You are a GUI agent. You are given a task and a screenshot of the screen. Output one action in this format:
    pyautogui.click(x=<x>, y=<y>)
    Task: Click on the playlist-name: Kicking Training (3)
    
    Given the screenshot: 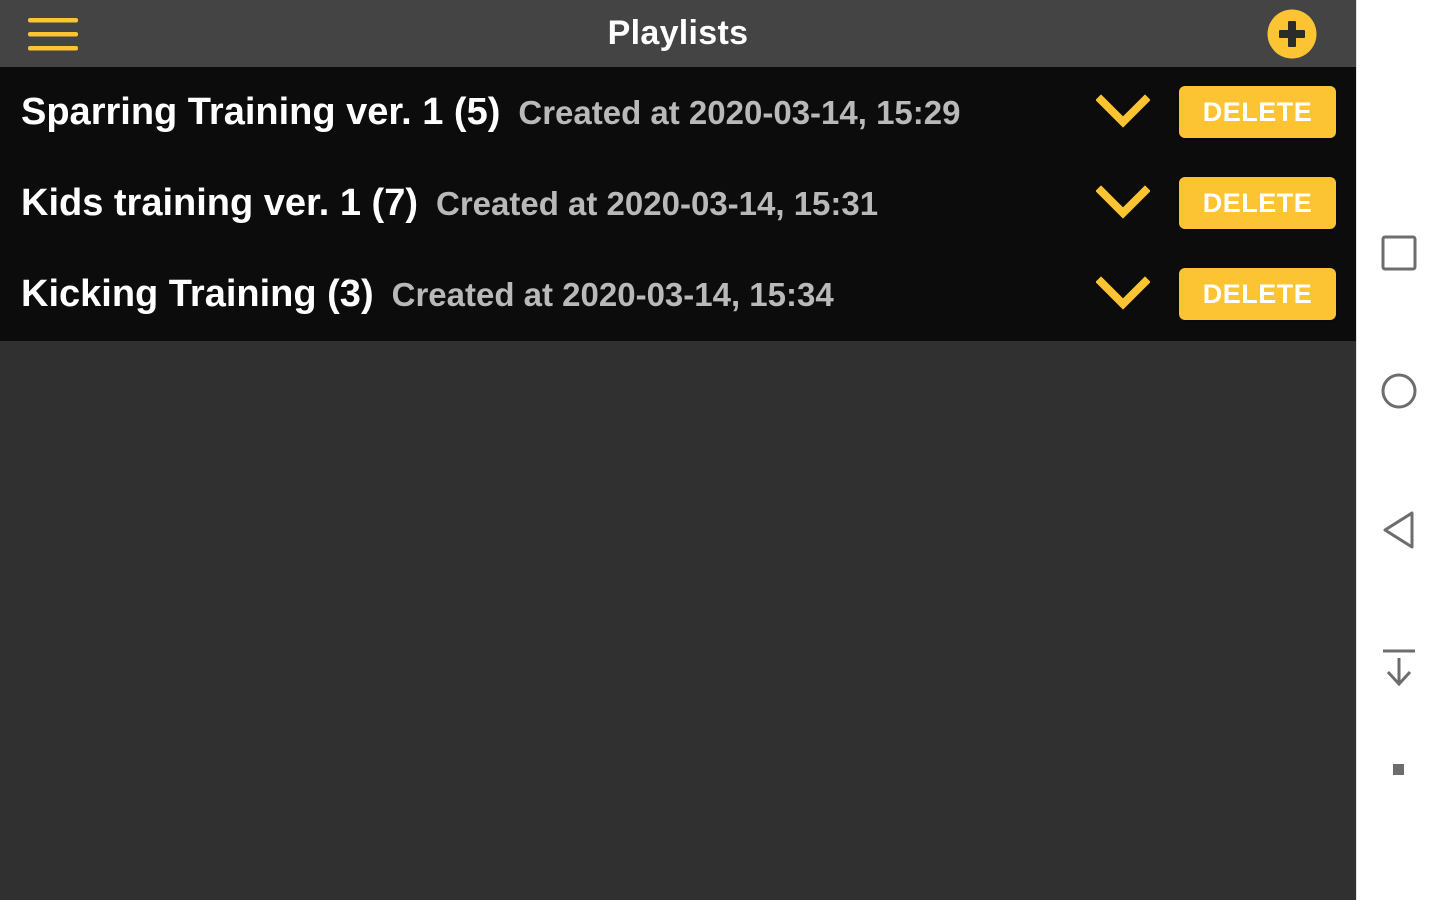 What is the action you would take?
    pyautogui.click(x=197, y=294)
    